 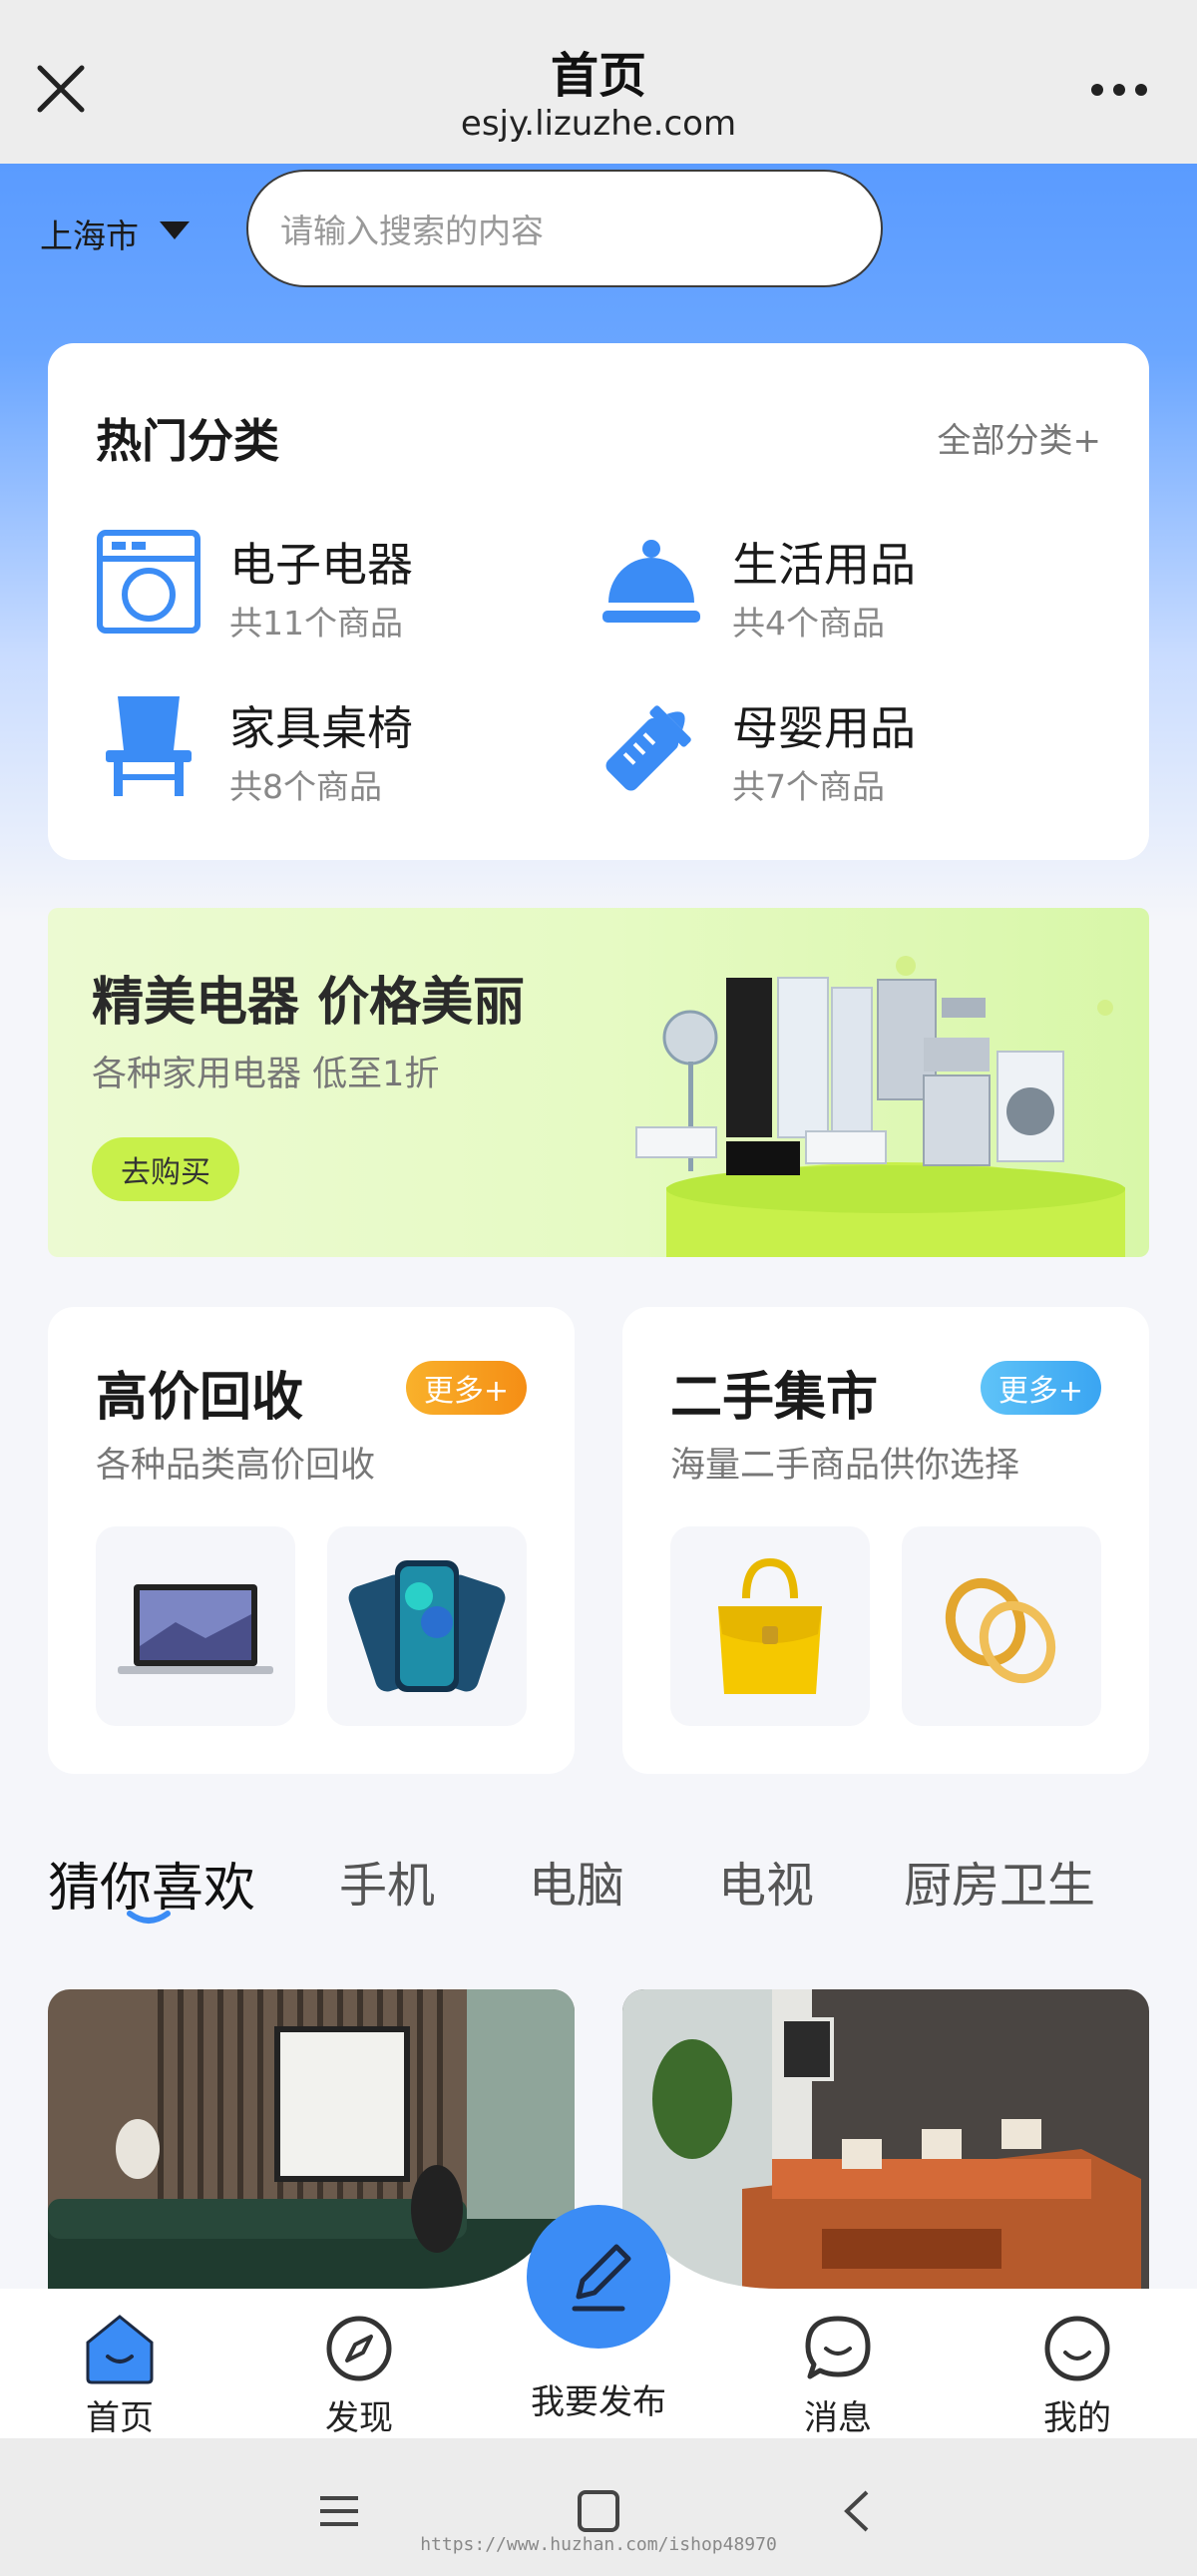 I want to click on categories-title: 热门分类, so click(x=187, y=441).